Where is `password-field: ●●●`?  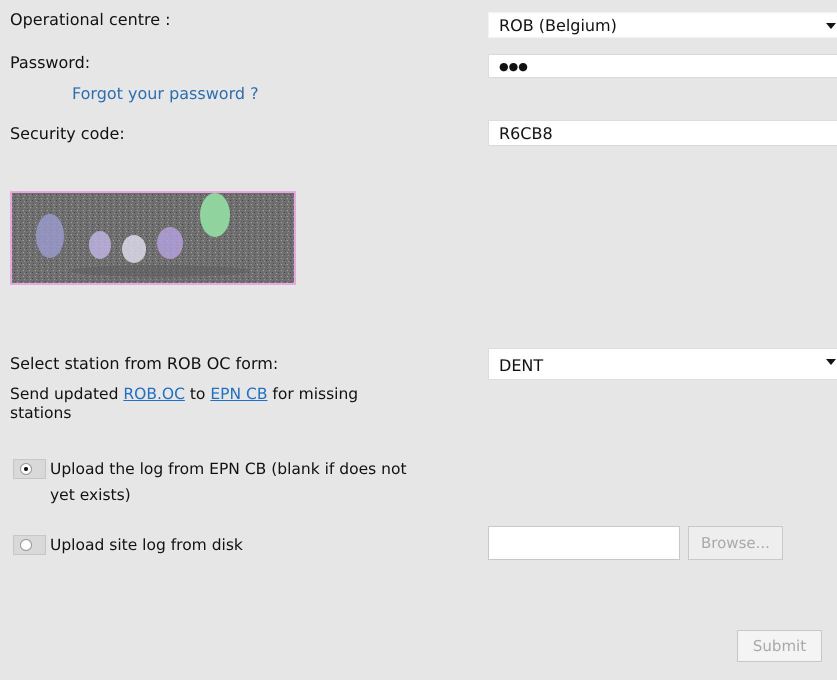 password-field: ●●● is located at coordinates (662, 66).